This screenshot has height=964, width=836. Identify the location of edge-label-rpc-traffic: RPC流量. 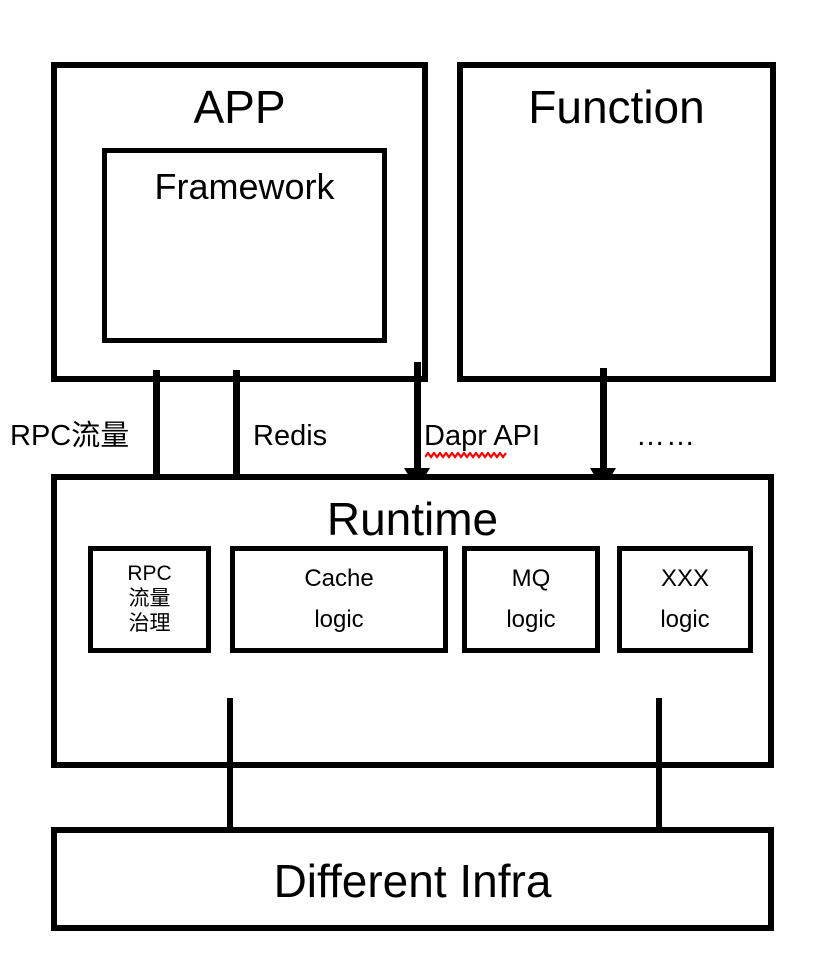
(70, 436).